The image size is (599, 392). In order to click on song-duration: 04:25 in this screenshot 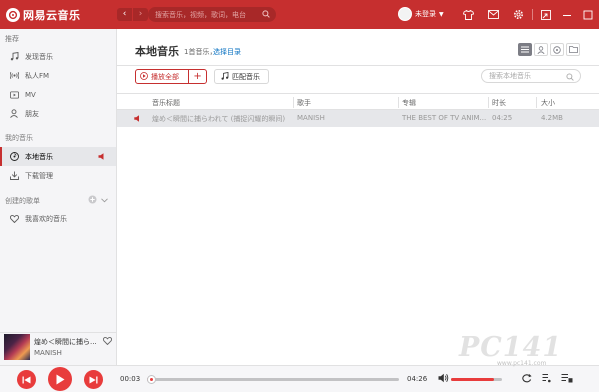, I will do `click(502, 118)`.